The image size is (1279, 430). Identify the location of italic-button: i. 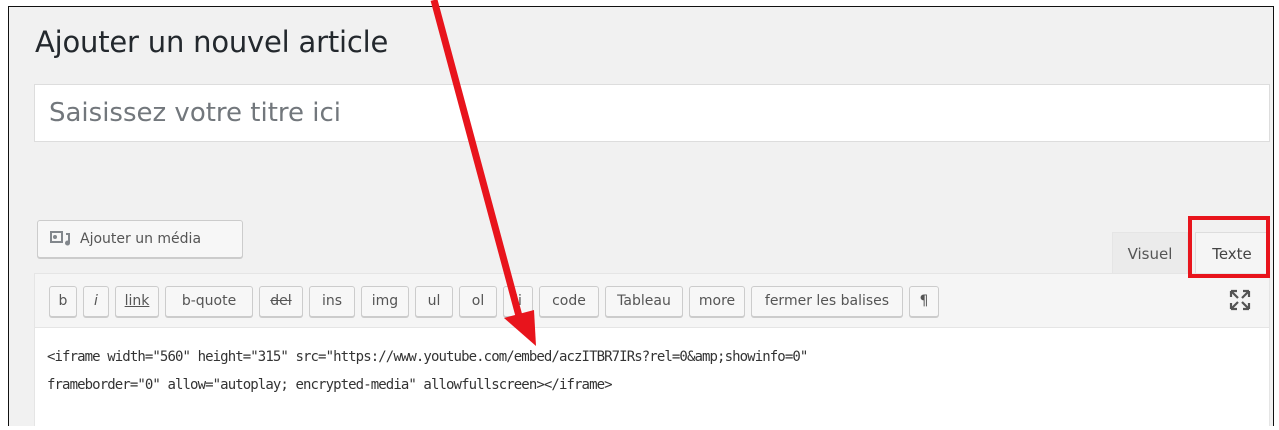
(96, 301).